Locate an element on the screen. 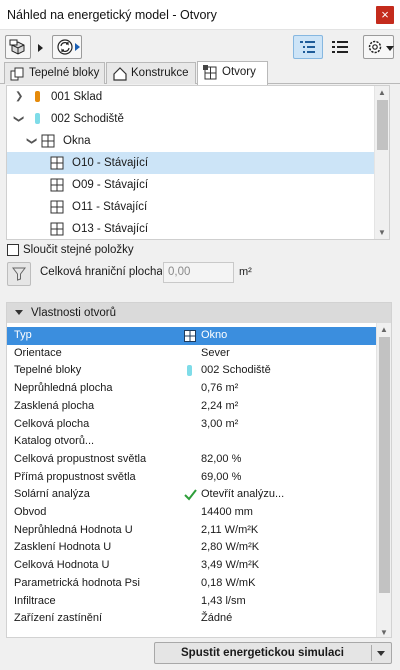 Image resolution: width=400 pixels, height=670 pixels. tab-openings: Otvory is located at coordinates (232, 73).